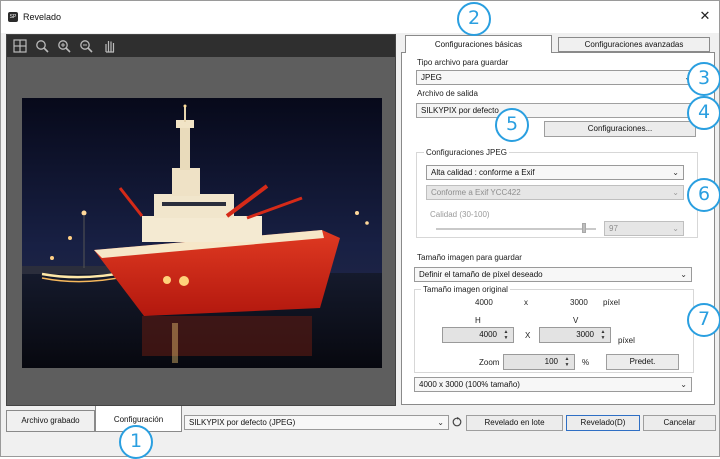 This screenshot has width=720, height=459. Describe the element at coordinates (576, 320) in the screenshot. I see `v-label: V` at that location.